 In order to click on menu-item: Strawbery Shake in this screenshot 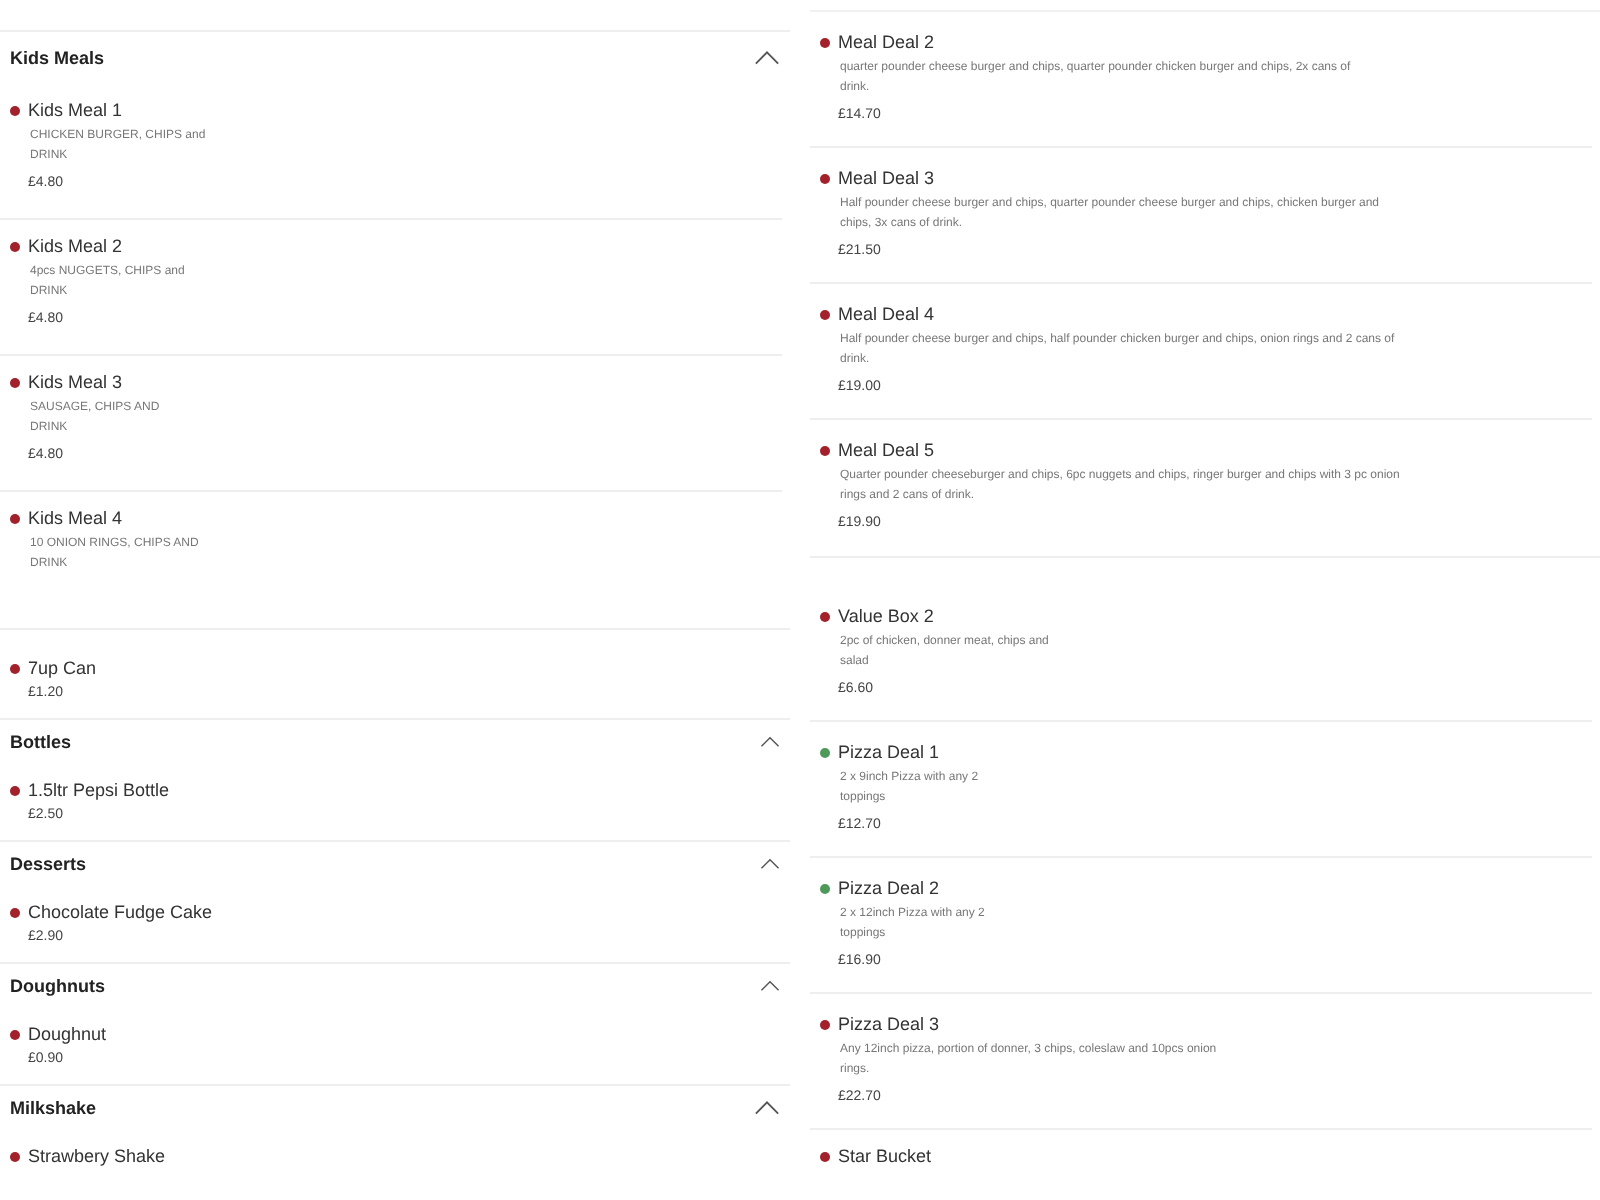, I will do `click(391, 1165)`.